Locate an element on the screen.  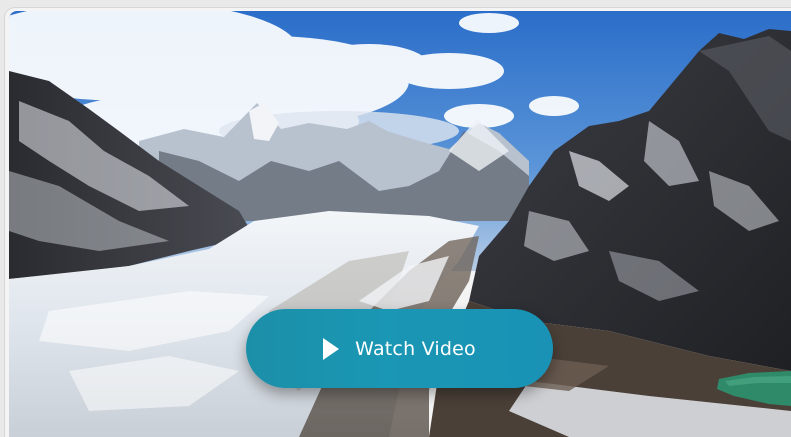
watch-video-button: Watch Video is located at coordinates (399, 348).